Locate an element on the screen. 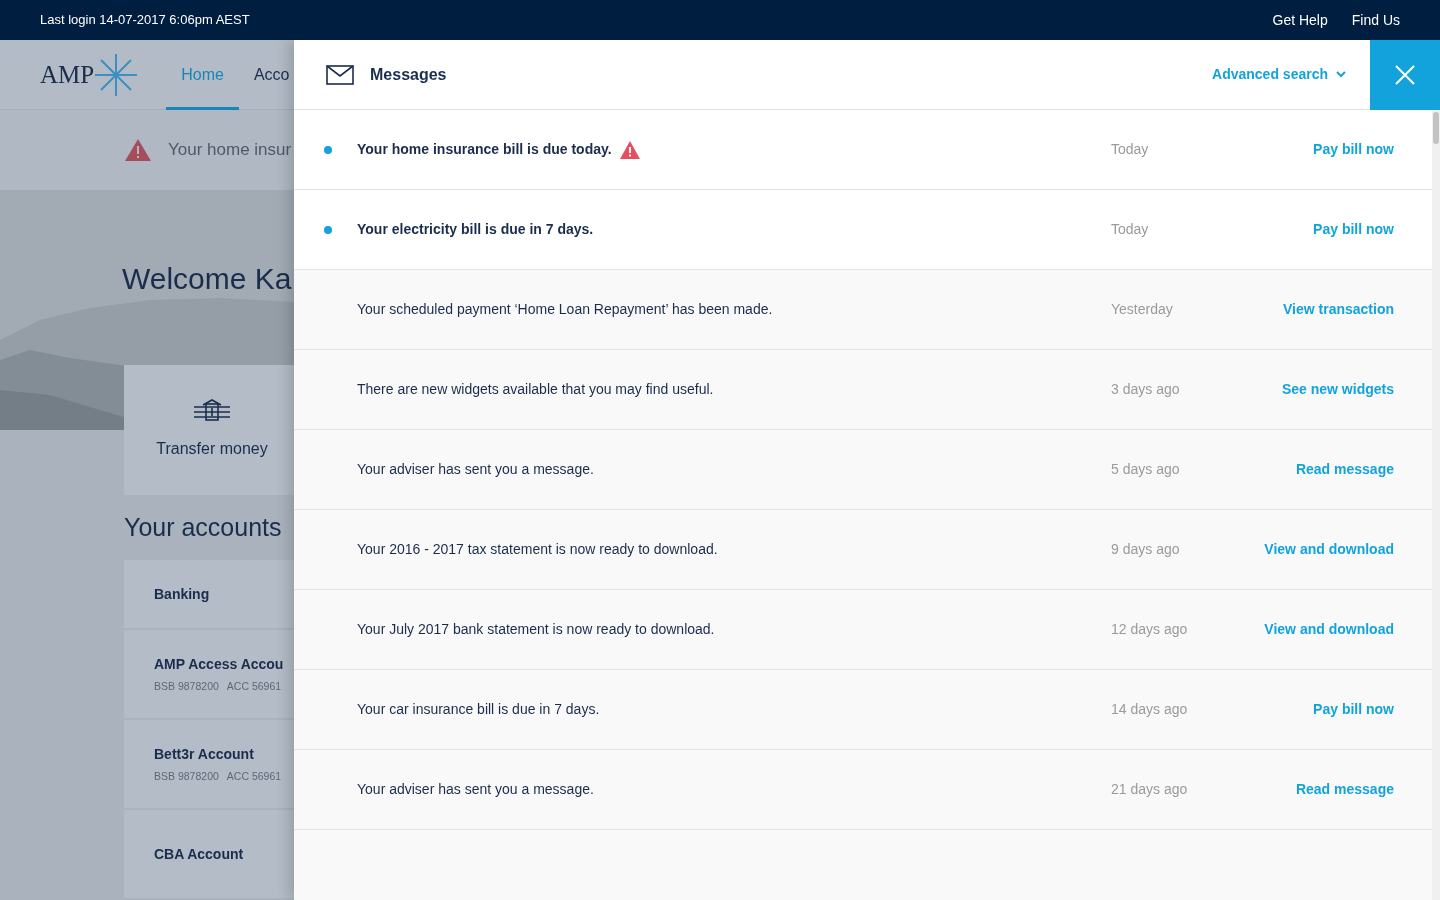 The height and width of the screenshot is (900, 1440). close-icon is located at coordinates (1405, 74).